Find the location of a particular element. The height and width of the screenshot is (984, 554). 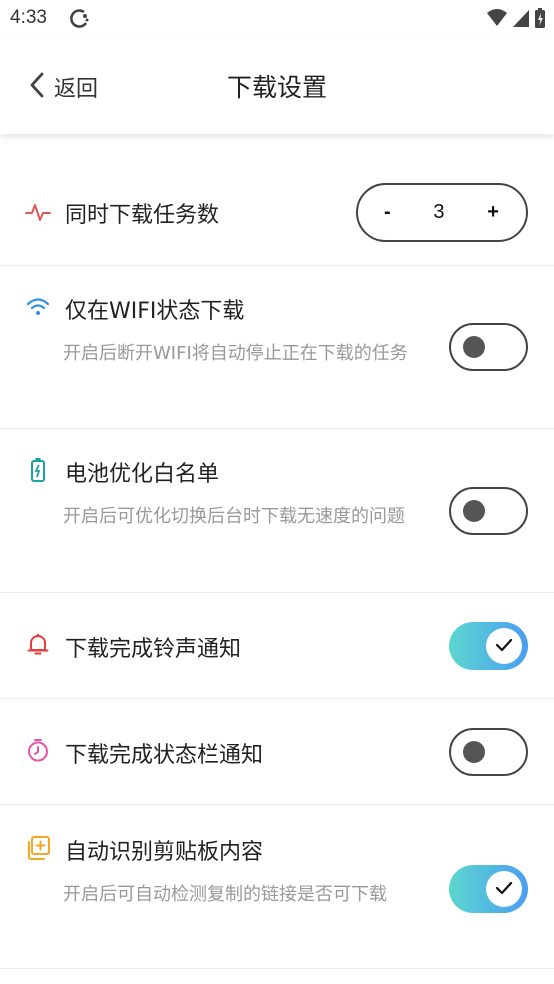

app-bar: 返回 下载设置 is located at coordinates (277, 86).